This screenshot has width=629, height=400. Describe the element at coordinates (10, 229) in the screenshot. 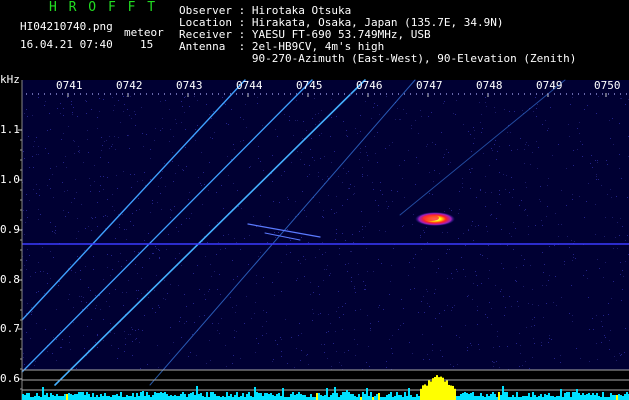

I see `y-tick-label: 0.9` at that location.